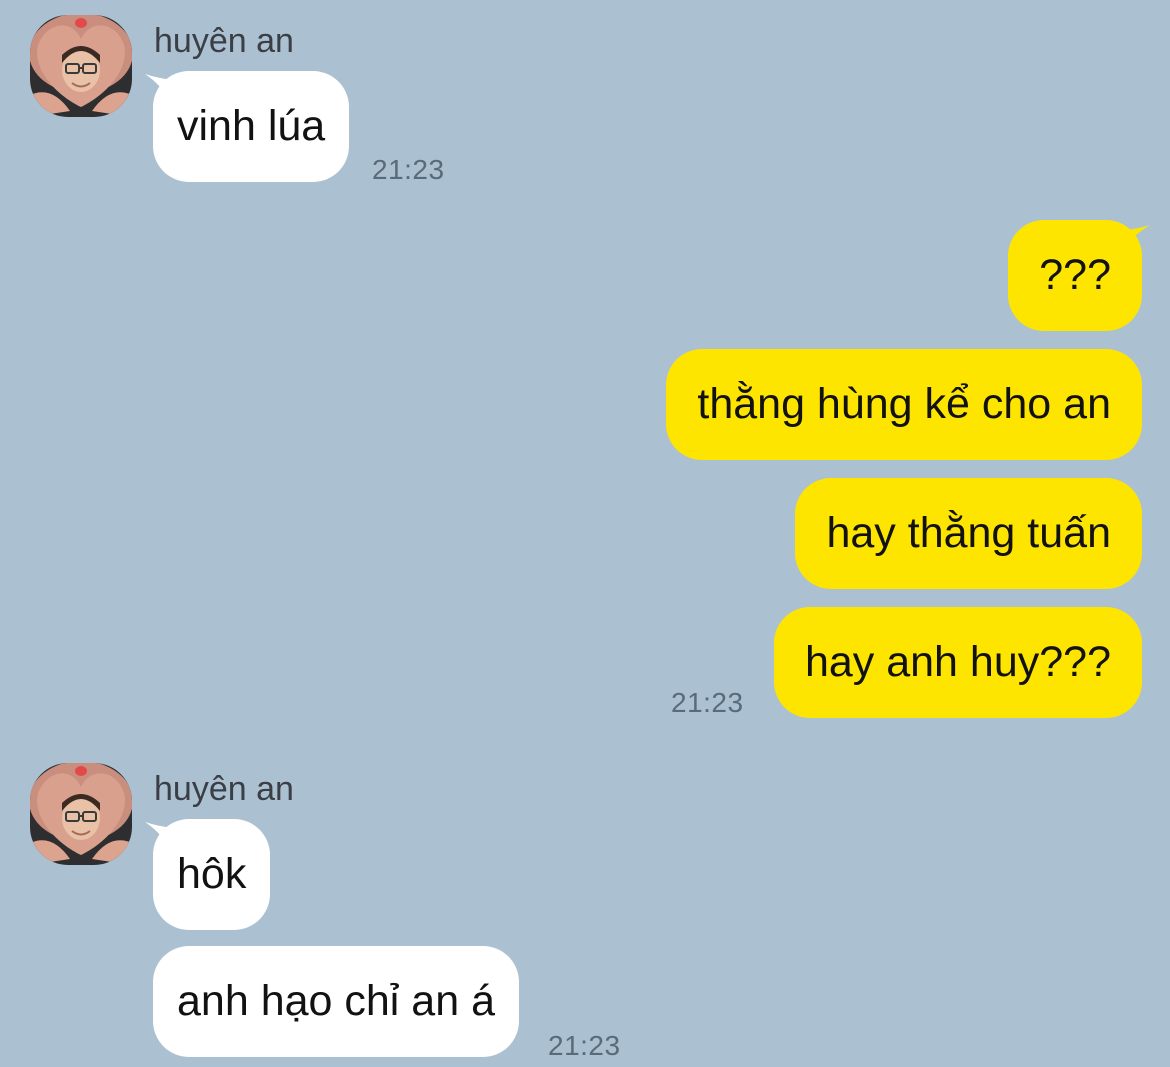 The width and height of the screenshot is (1170, 1067). I want to click on message-bubble: hôk, so click(212, 874).